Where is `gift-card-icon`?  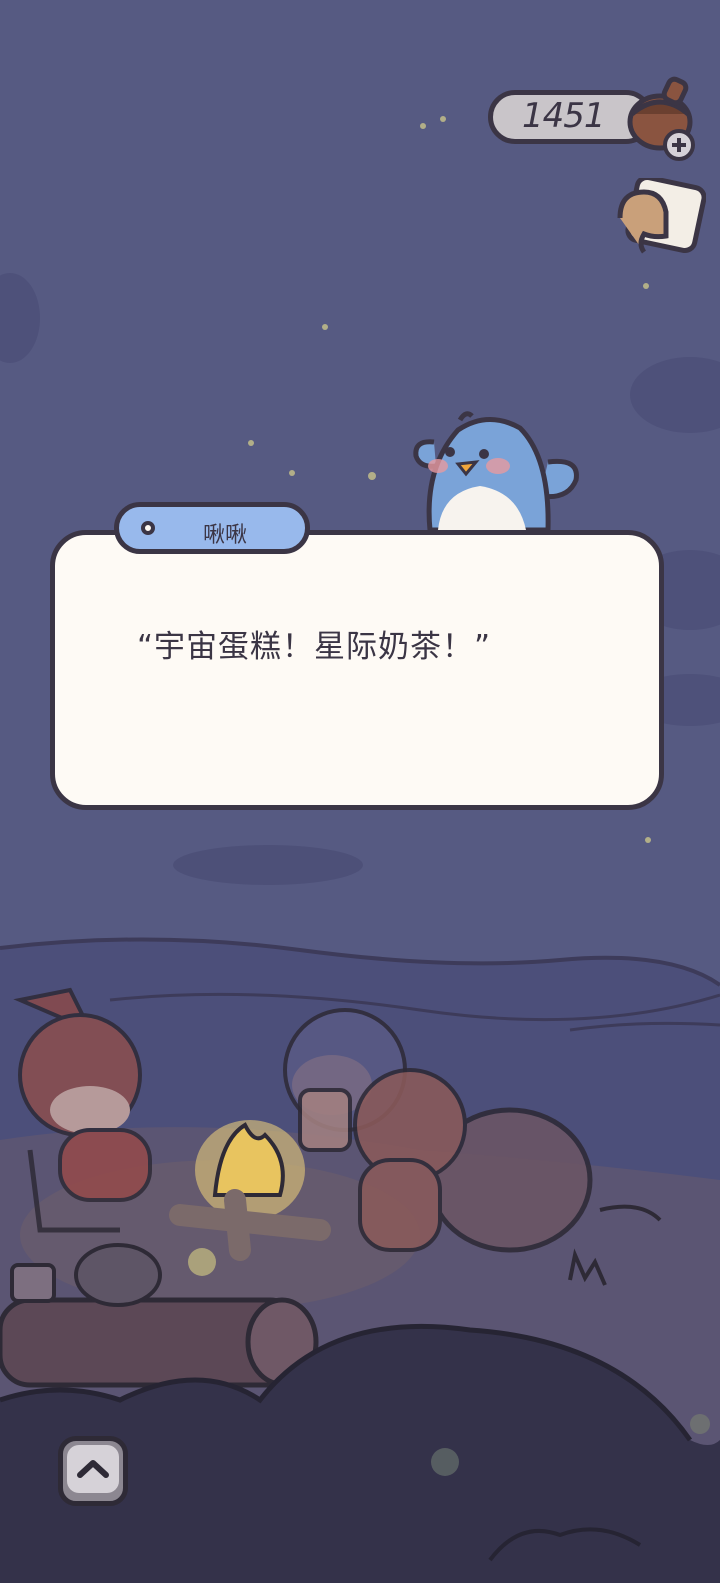 gift-card-icon is located at coordinates (660, 218).